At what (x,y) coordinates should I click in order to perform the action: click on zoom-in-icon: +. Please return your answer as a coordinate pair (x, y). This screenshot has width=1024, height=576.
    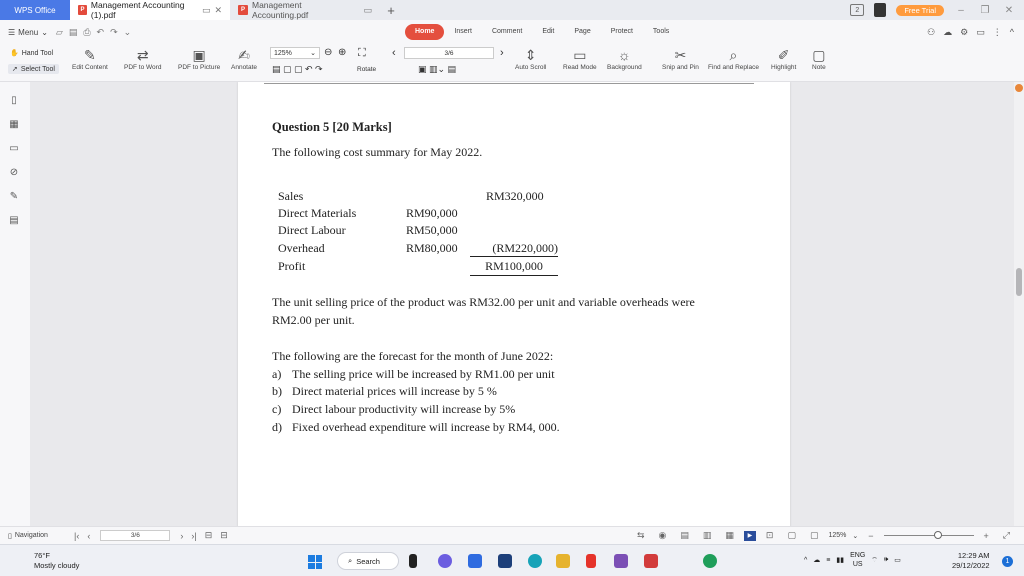
    Looking at the image, I should click on (986, 536).